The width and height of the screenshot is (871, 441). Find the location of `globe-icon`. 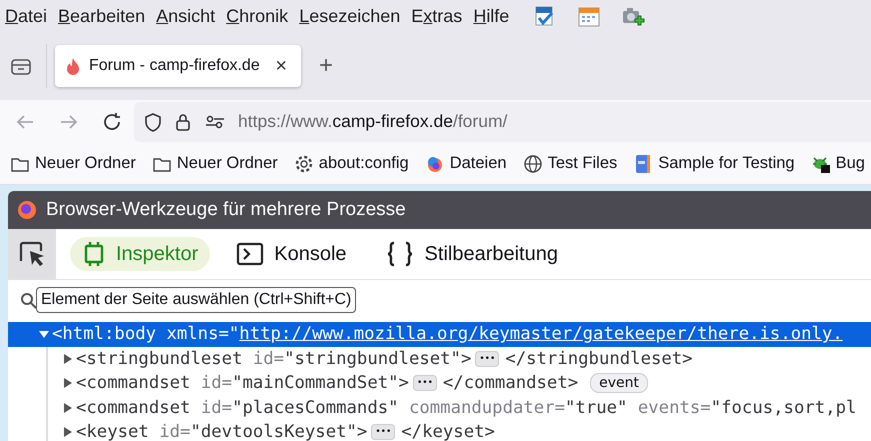

globe-icon is located at coordinates (532, 164).